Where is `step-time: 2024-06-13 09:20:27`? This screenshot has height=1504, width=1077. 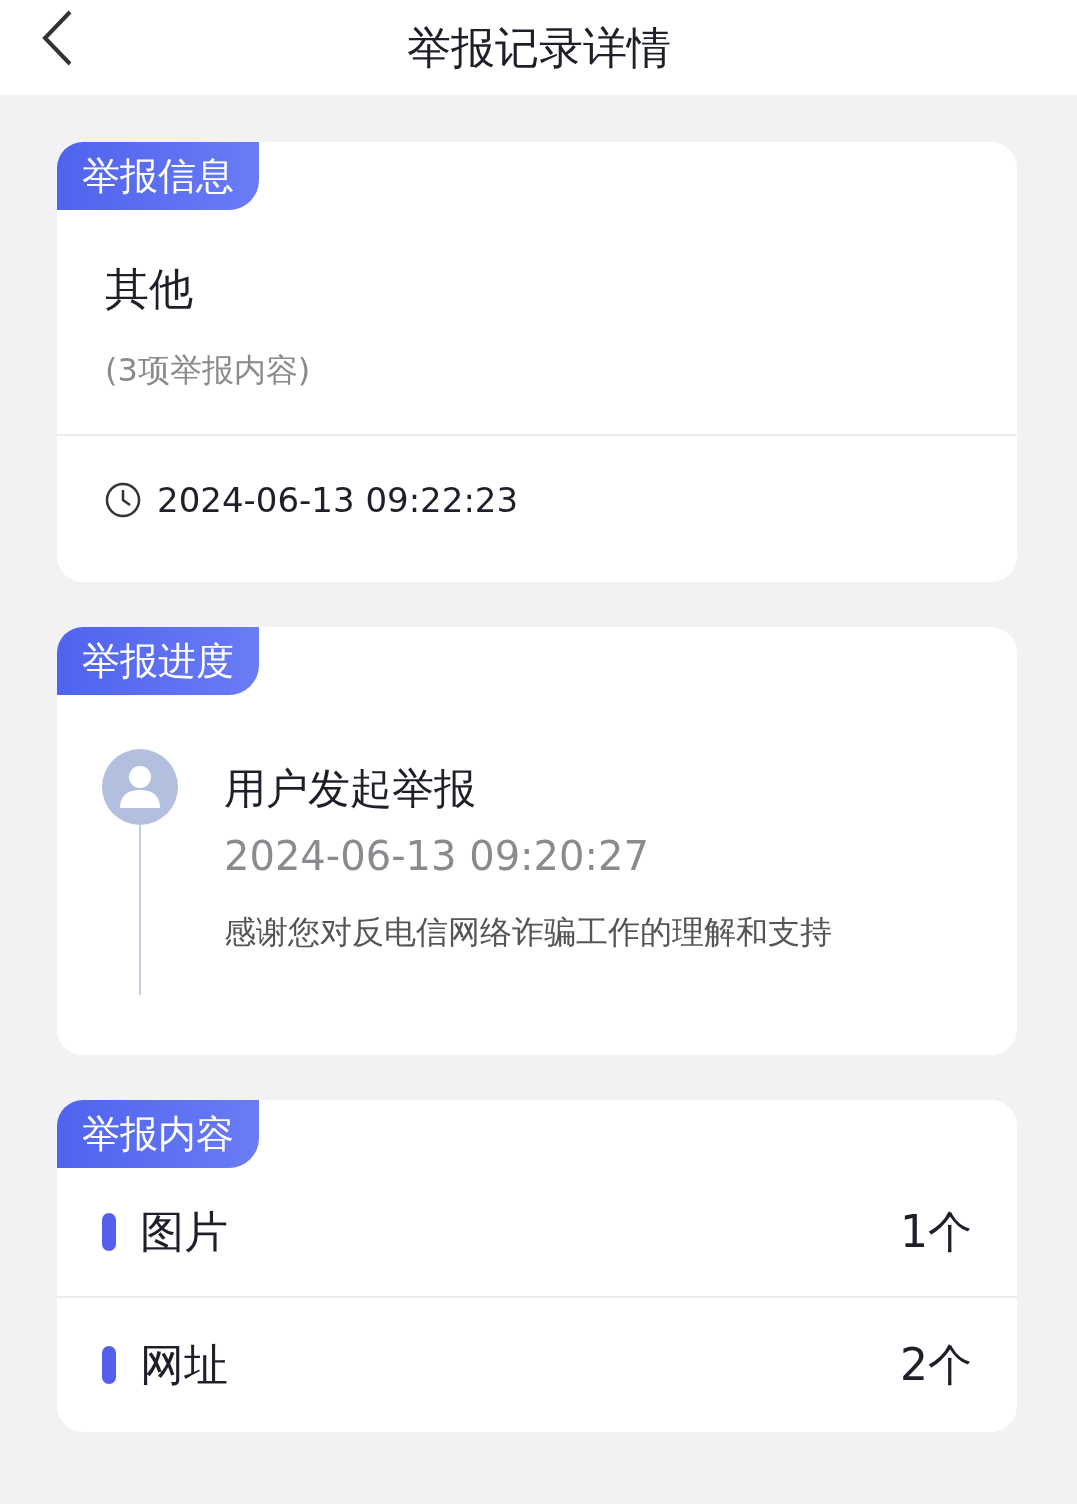 step-time: 2024-06-13 09:20:27 is located at coordinates (437, 856).